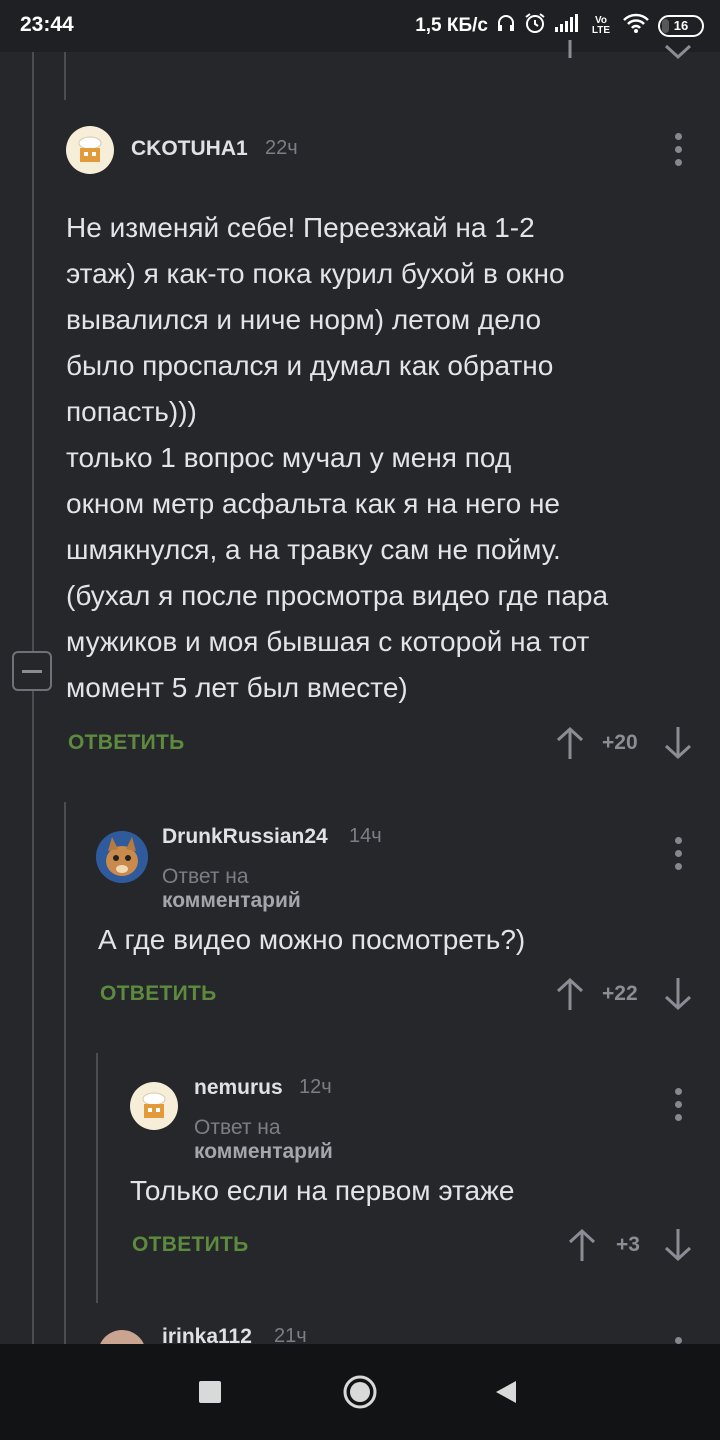 The image size is (720, 1440). What do you see at coordinates (322, 1190) in the screenshot?
I see `comment-body: Только если на первом этаже` at bounding box center [322, 1190].